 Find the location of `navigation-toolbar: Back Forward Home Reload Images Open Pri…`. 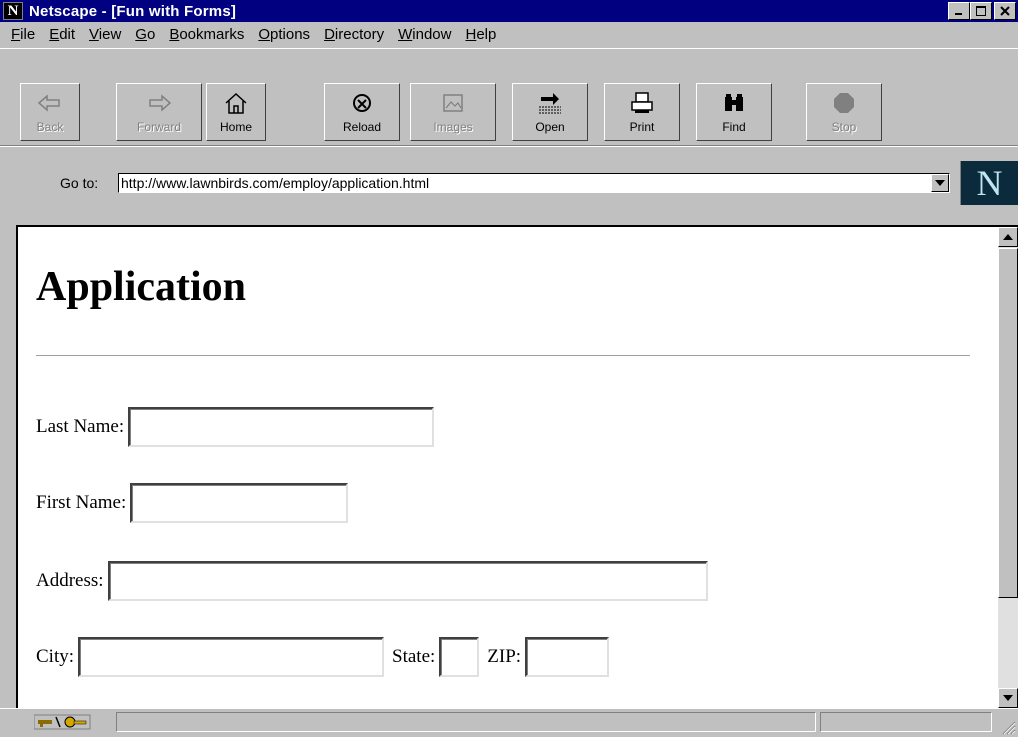

navigation-toolbar: Back Forward Home Reload Images Open Pri… is located at coordinates (509, 97).